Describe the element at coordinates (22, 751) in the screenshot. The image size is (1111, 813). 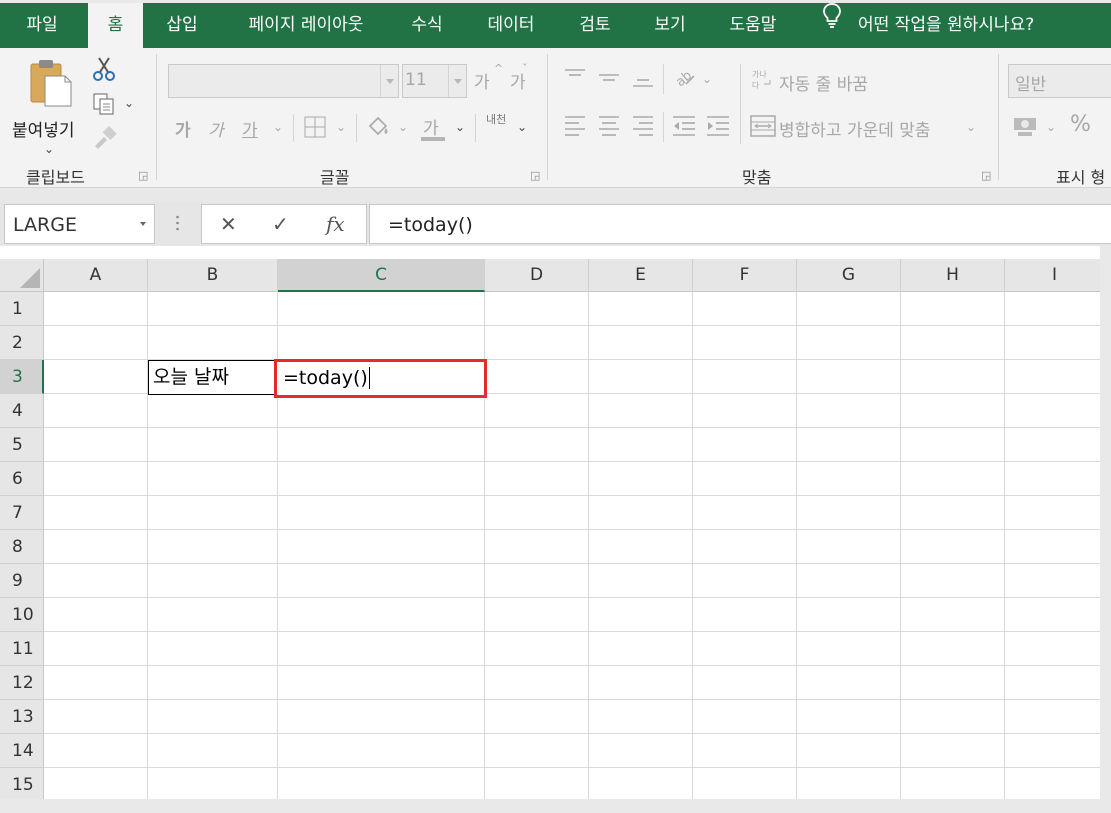
I see `row-header-14: 14` at that location.